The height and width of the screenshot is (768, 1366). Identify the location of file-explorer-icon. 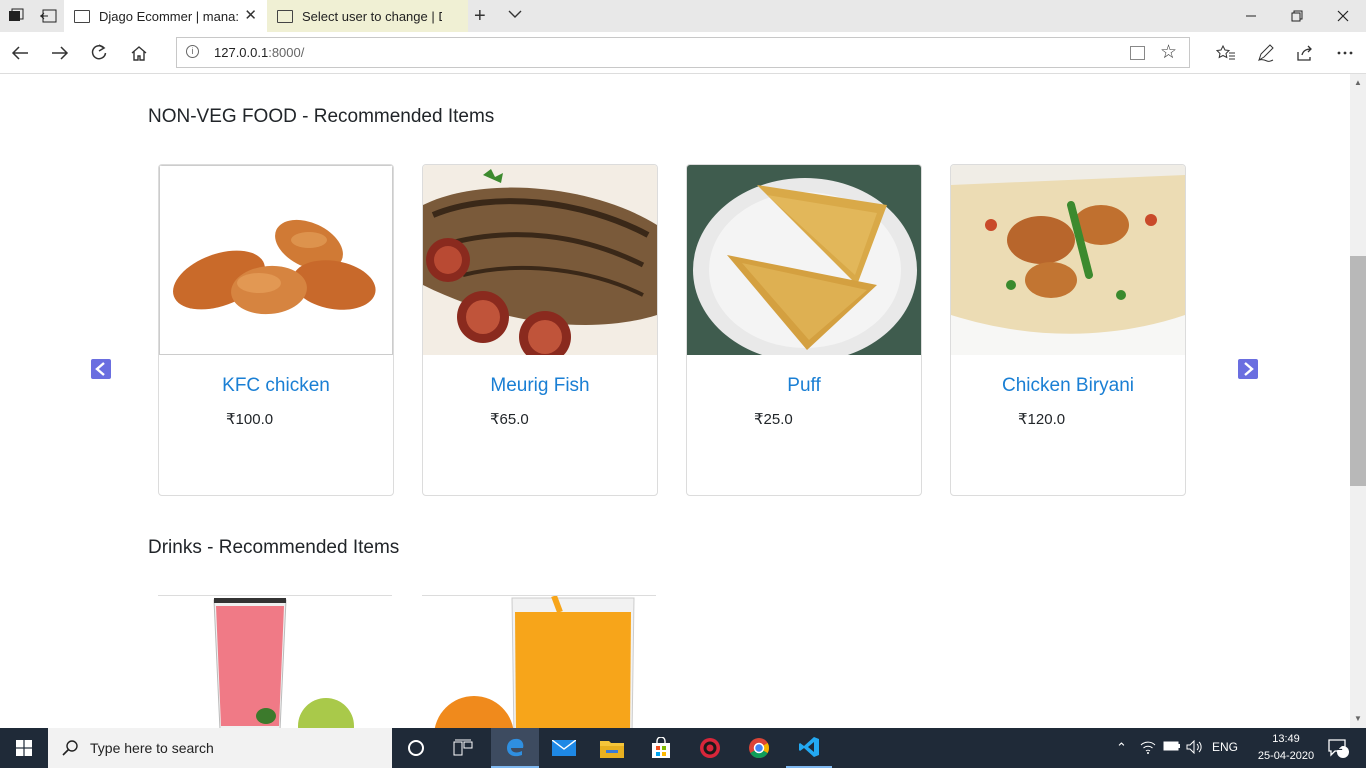
(612, 748).